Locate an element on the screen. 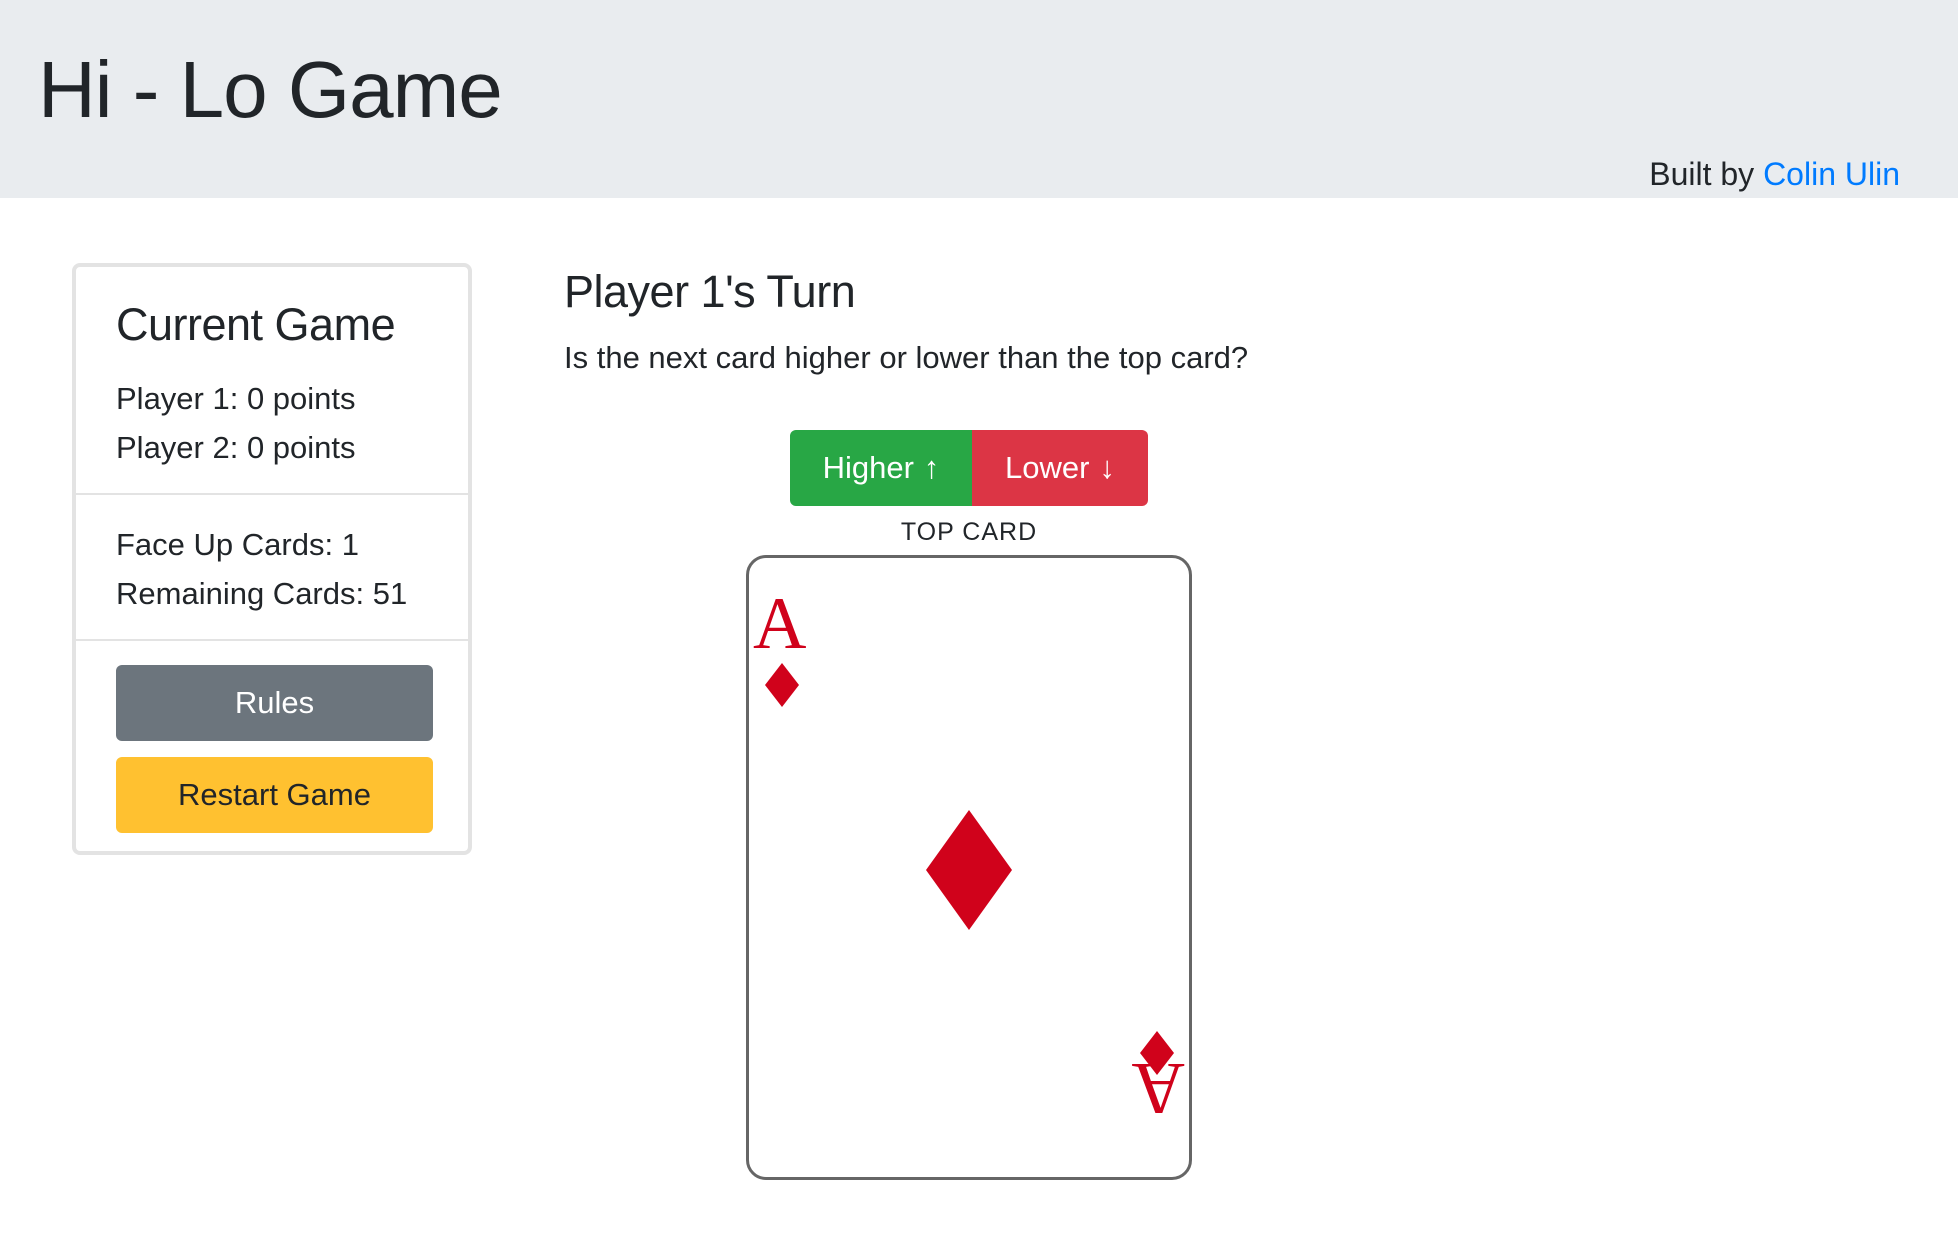 This screenshot has width=1958, height=1236. remaining-cards-count: Remaining Cards: 51 is located at coordinates (262, 593).